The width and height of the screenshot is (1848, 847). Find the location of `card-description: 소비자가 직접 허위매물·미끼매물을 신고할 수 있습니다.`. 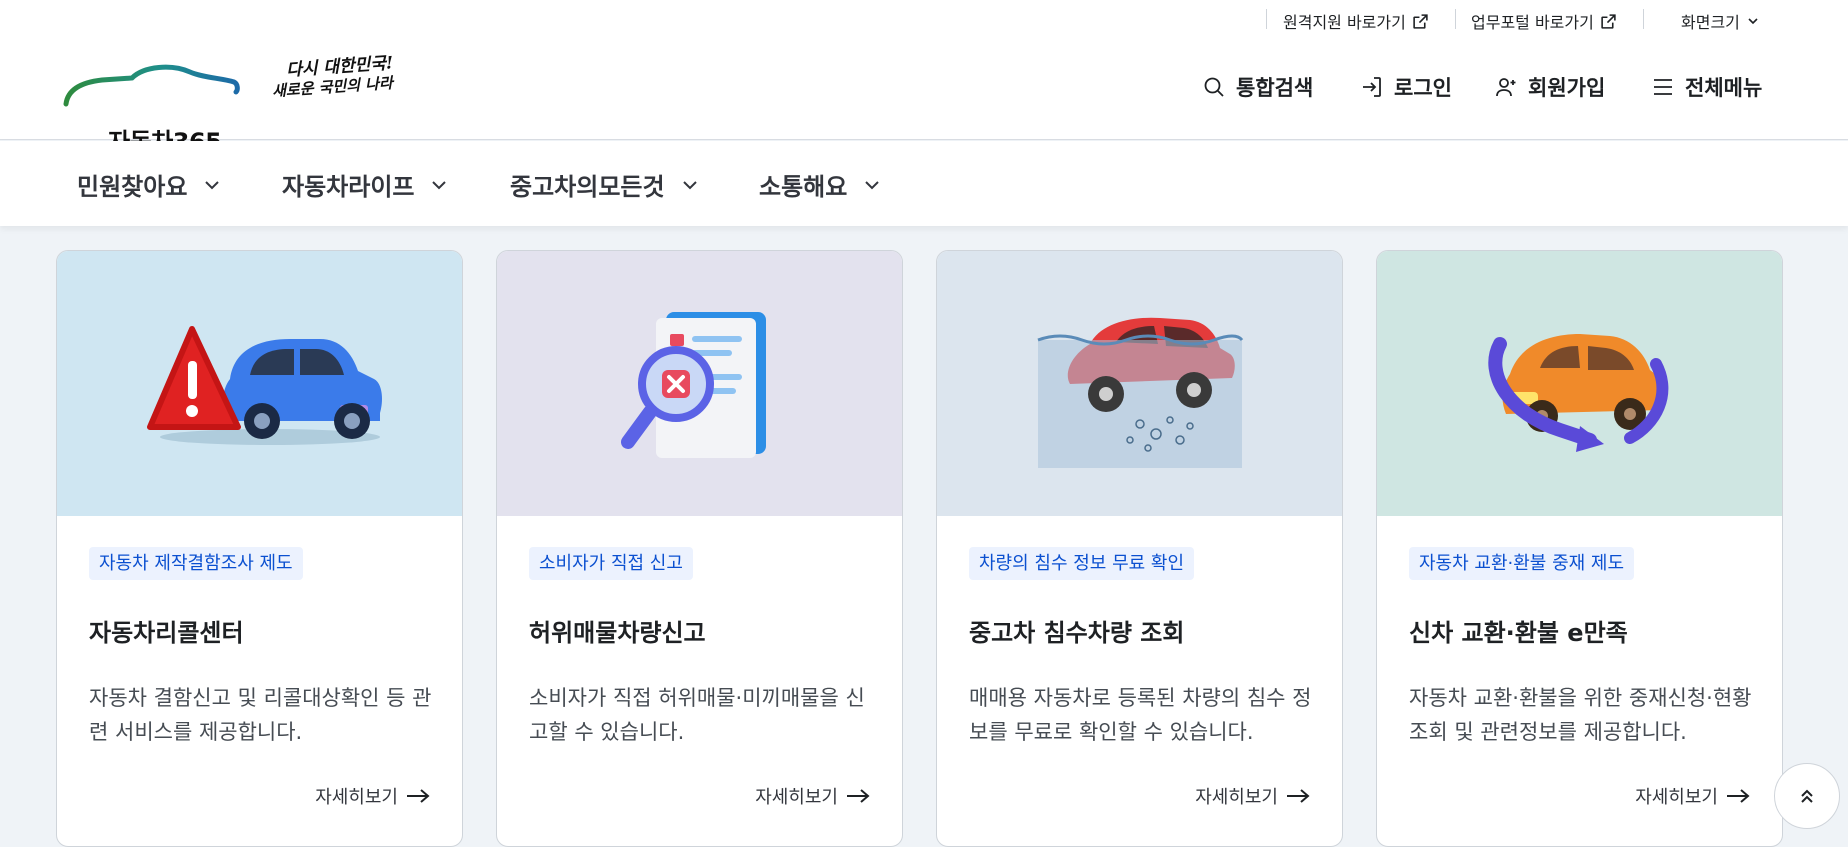

card-description: 소비자가 직접 허위매물·미끼매물을 신고할 수 있습니다. is located at coordinates (697, 715).